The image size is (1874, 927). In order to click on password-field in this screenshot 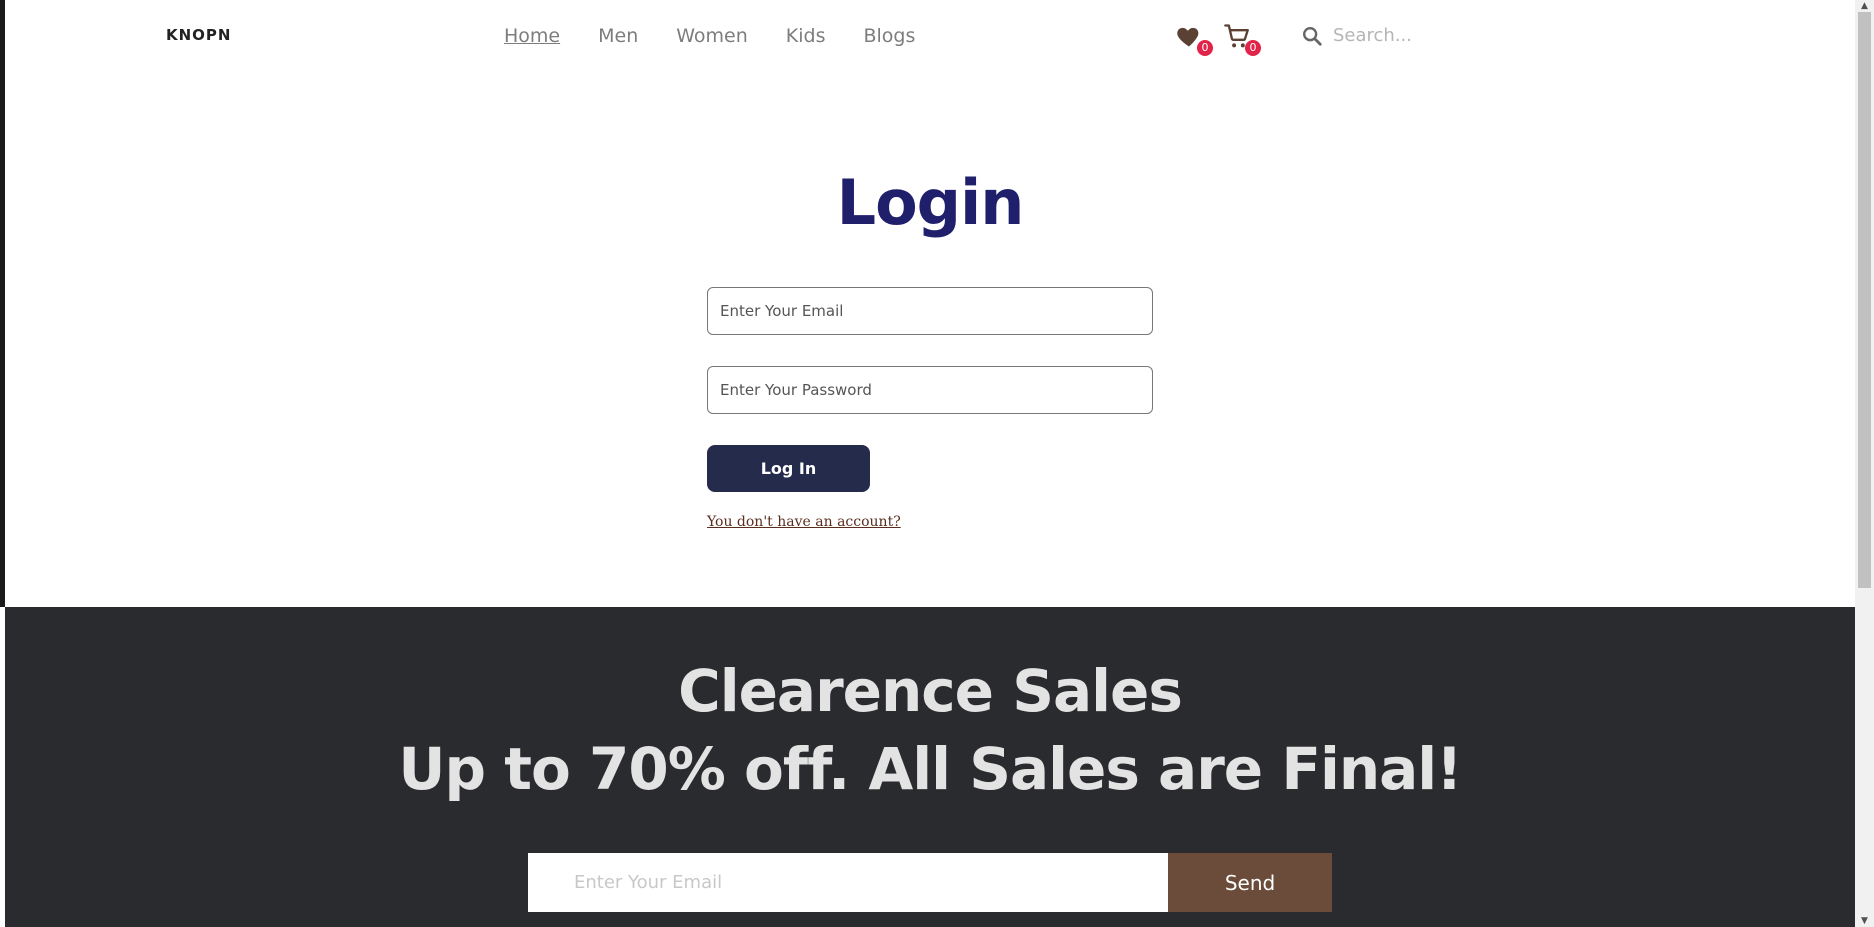, I will do `click(930, 390)`.